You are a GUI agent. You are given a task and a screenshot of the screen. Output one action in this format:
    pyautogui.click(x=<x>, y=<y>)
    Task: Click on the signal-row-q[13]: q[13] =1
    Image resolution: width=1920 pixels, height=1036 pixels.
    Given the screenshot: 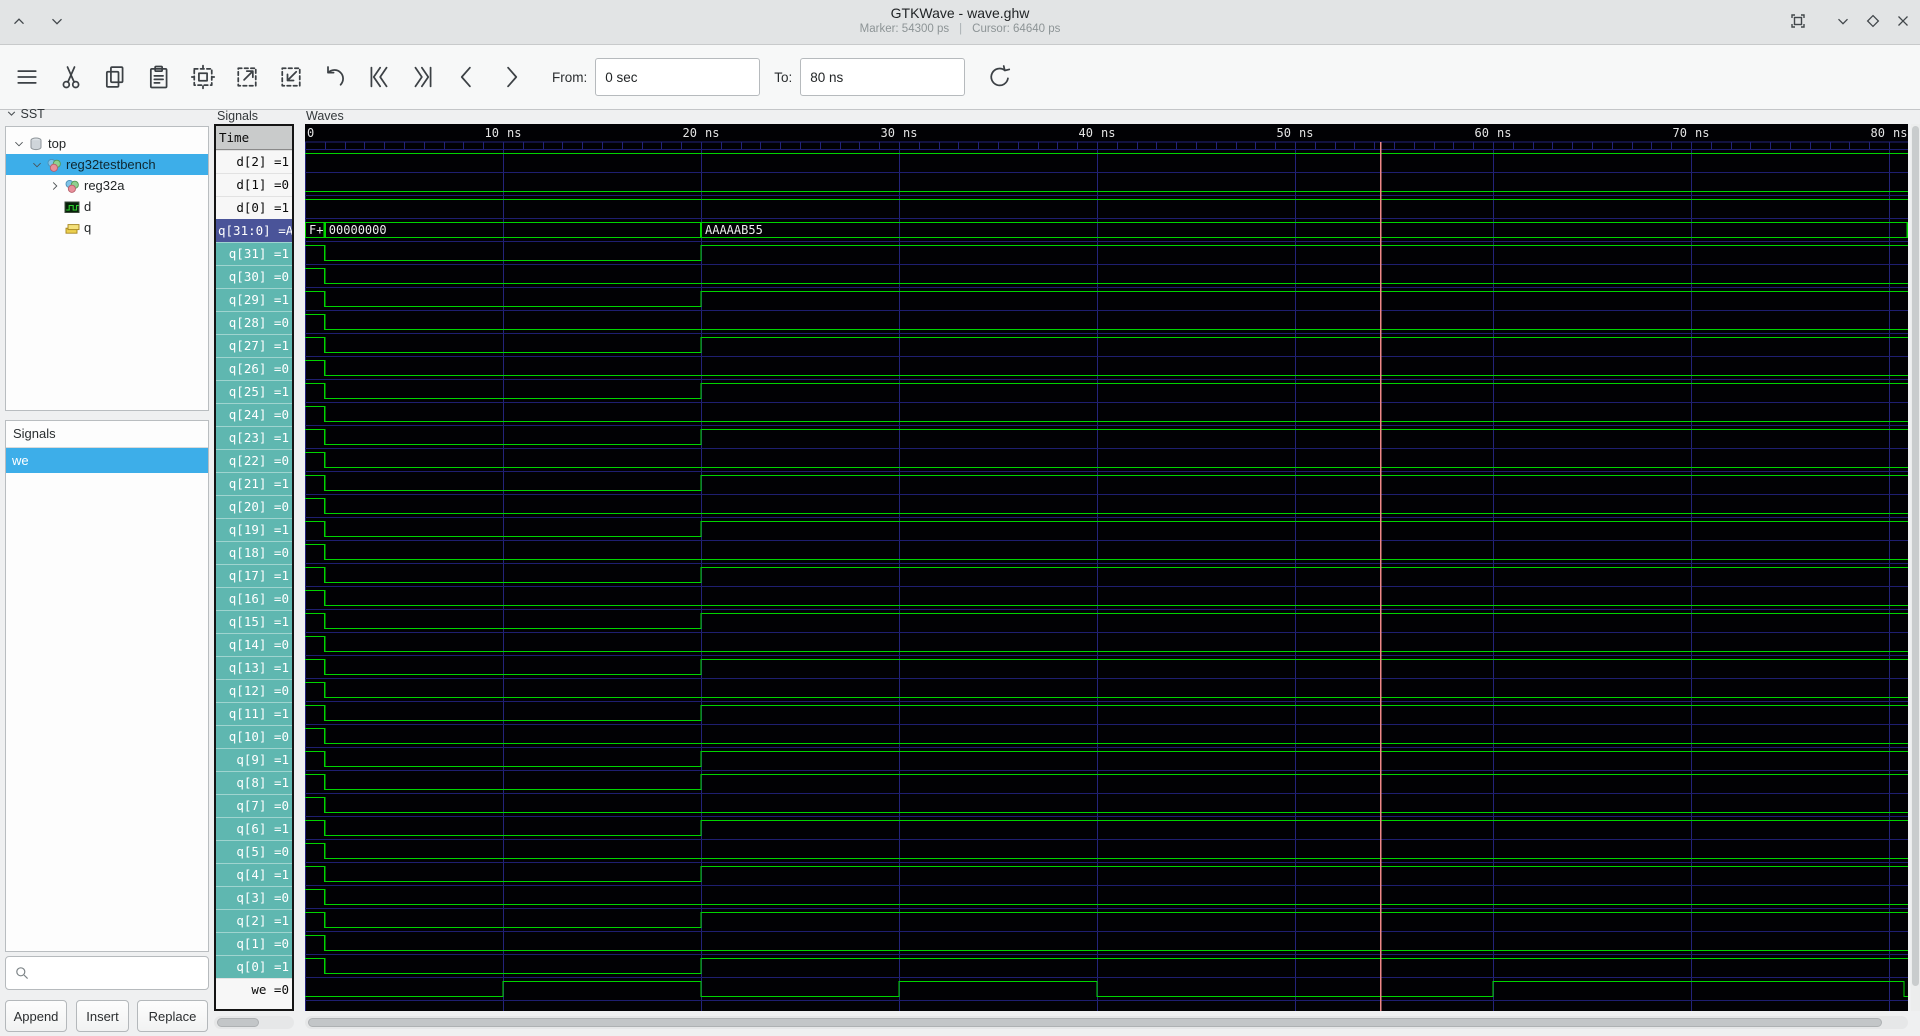 What is the action you would take?
    pyautogui.click(x=254, y=667)
    